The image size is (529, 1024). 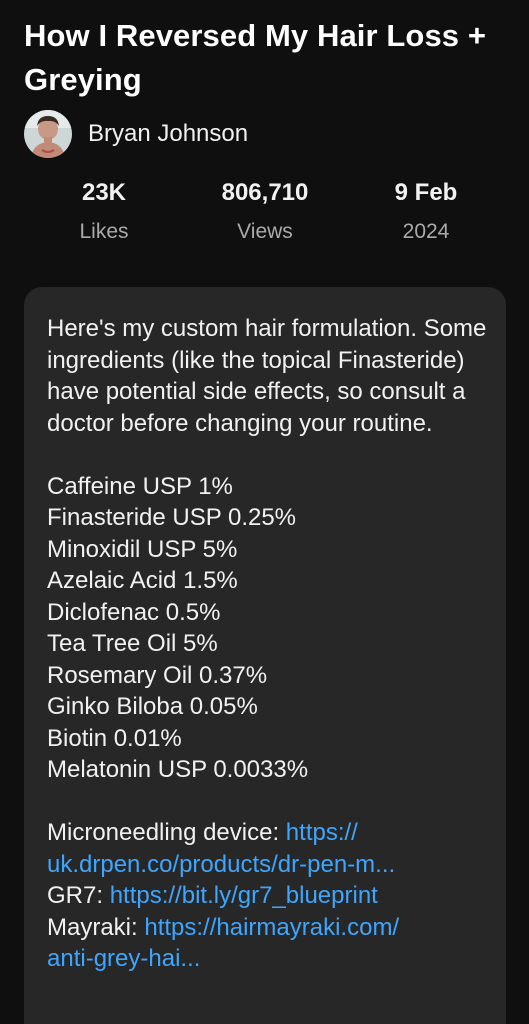 I want to click on channel-row: Bryan Johnson, so click(x=136, y=134).